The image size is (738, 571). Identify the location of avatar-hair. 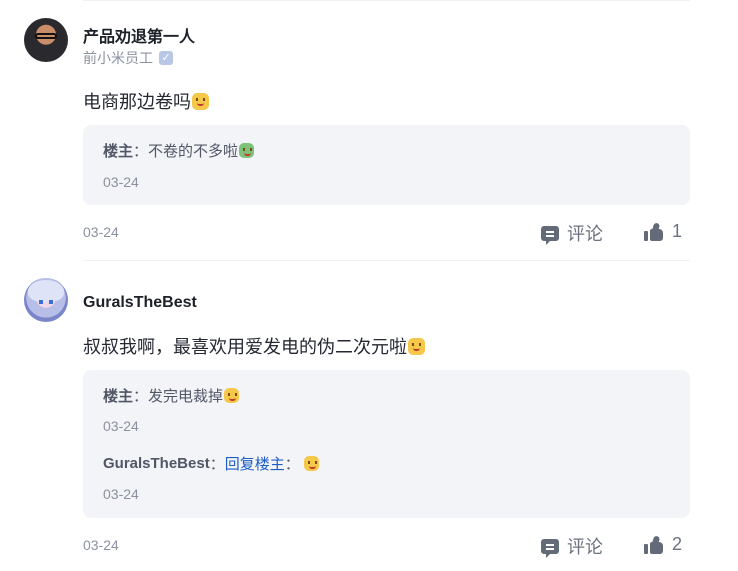
(46, 291).